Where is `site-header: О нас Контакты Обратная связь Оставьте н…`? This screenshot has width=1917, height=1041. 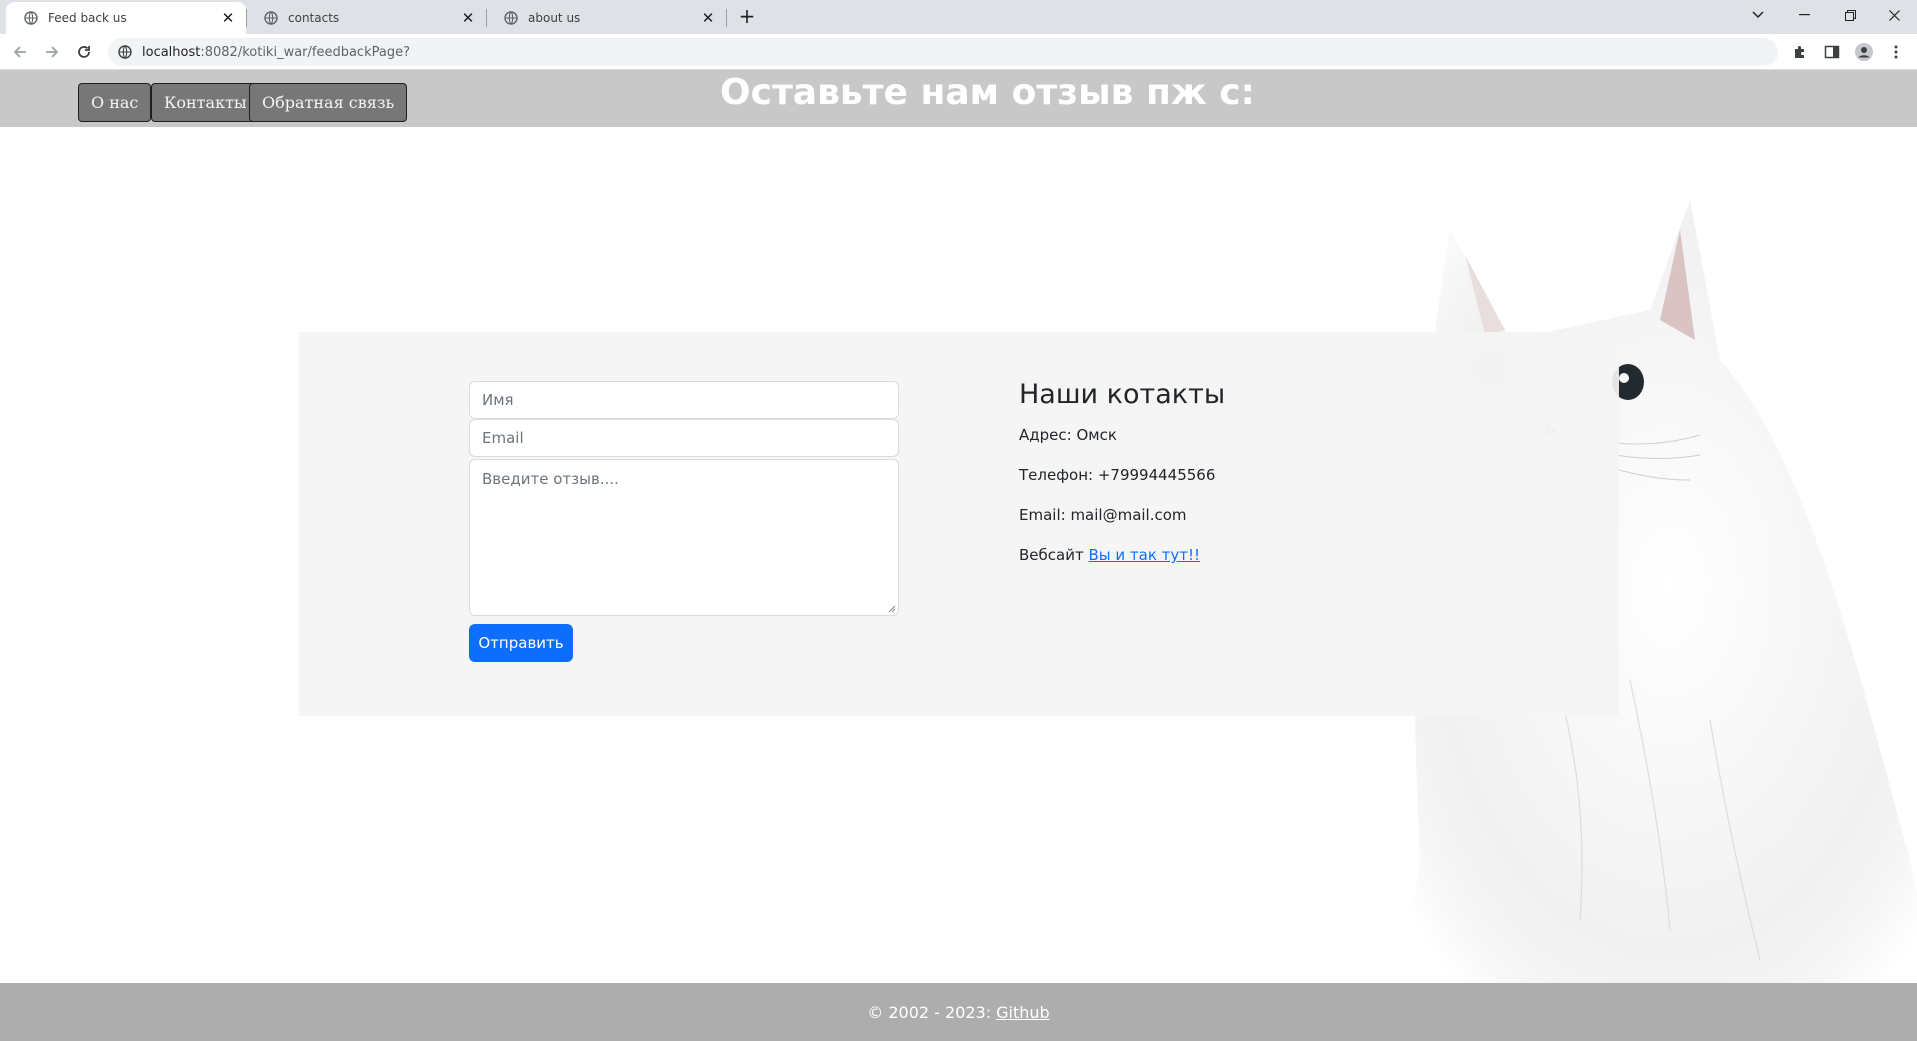 site-header: О нас Контакты Обратная связь Оставьте н… is located at coordinates (958, 98).